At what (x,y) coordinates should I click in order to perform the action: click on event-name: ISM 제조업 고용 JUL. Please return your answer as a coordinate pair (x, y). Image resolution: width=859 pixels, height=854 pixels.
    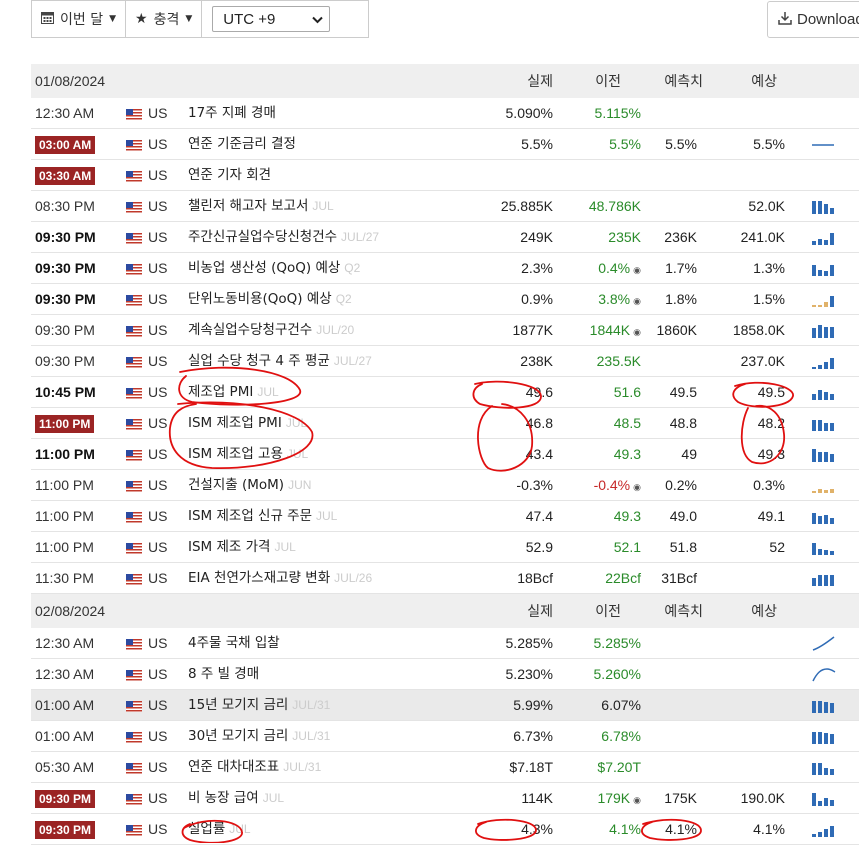
    Looking at the image, I should click on (333, 454).